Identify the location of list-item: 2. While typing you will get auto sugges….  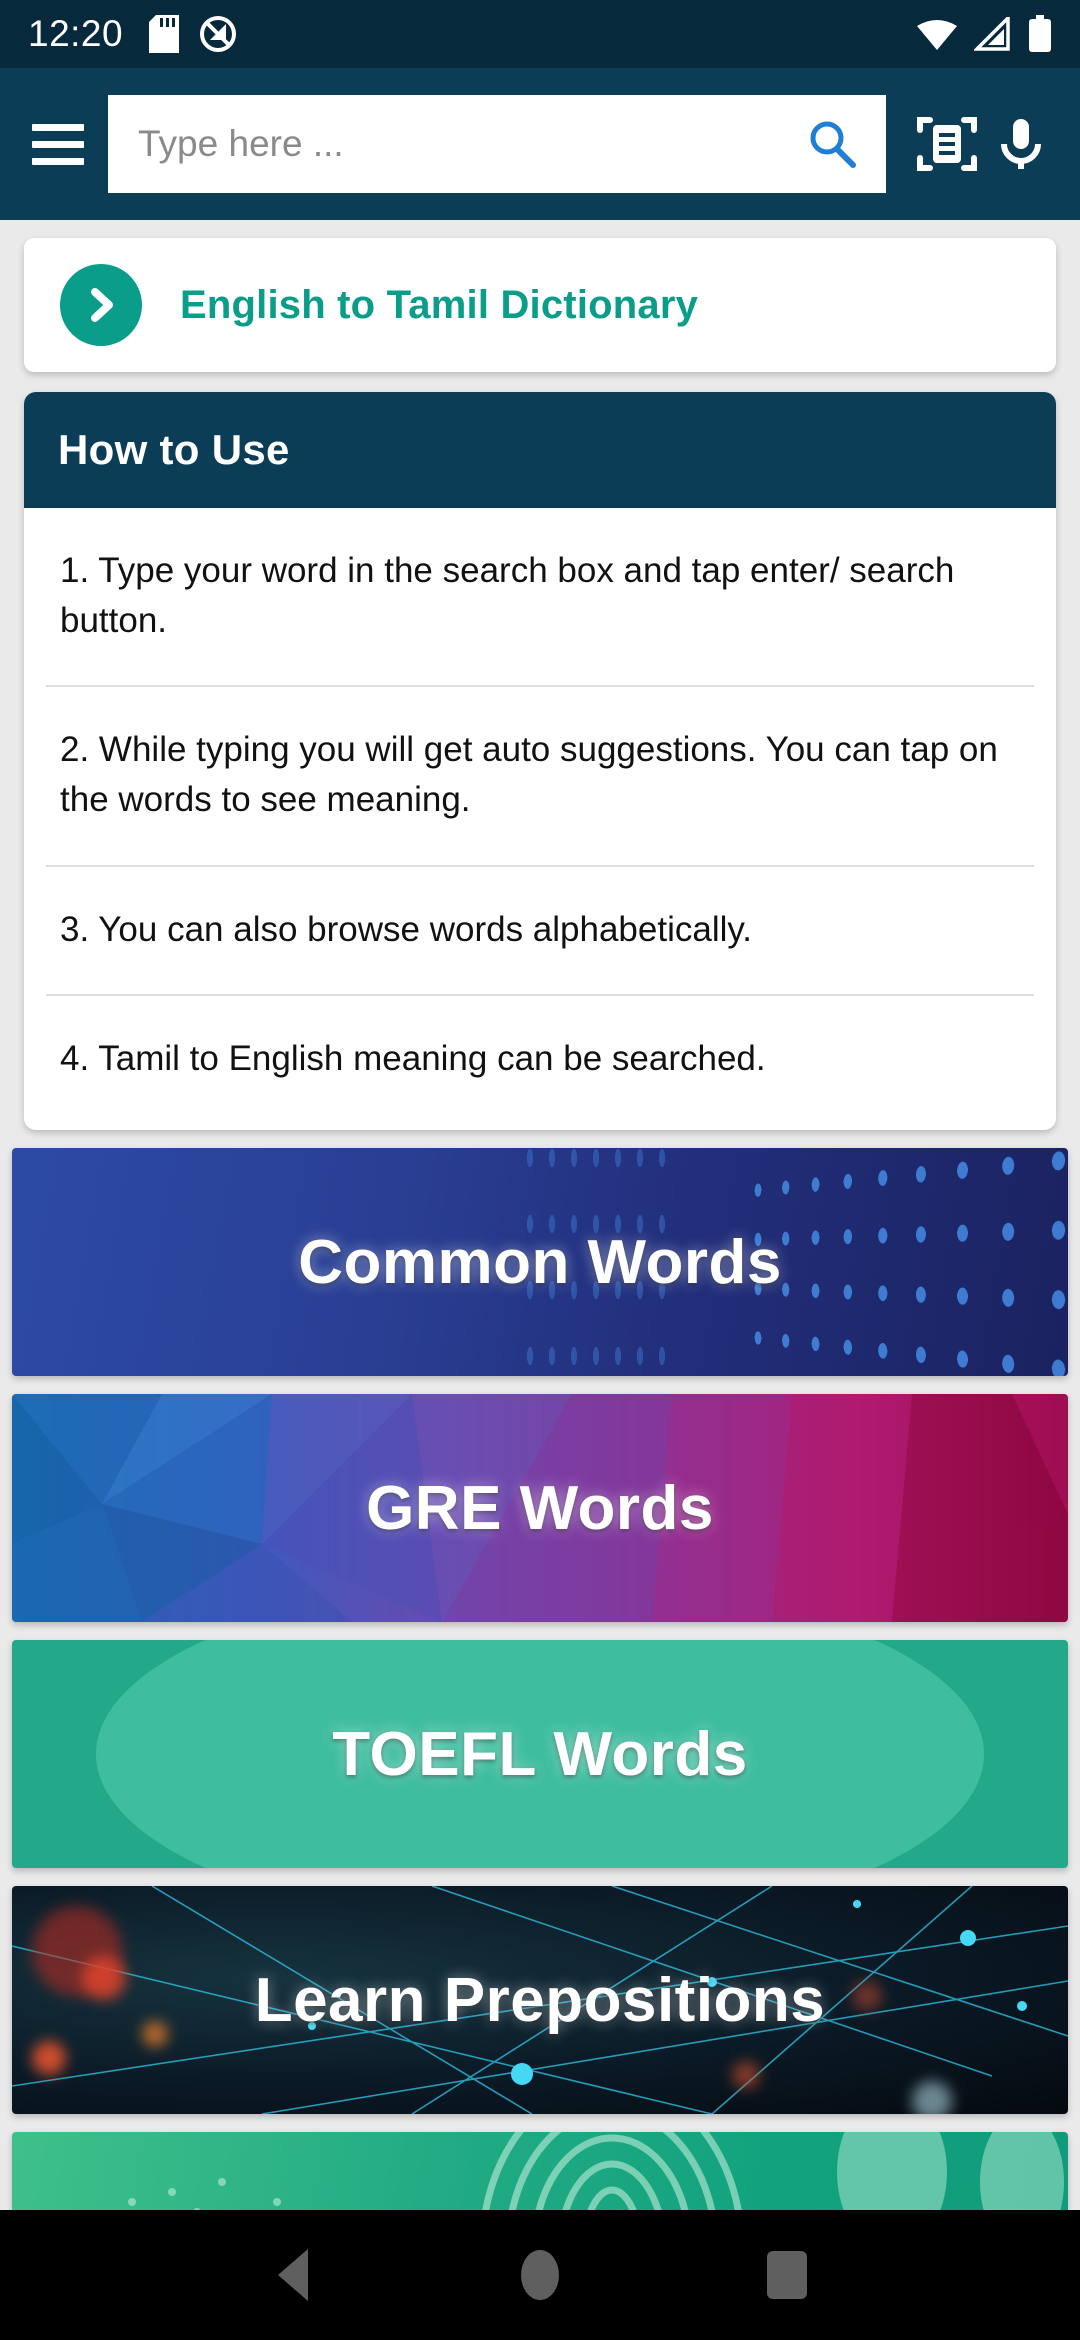
(540, 777).